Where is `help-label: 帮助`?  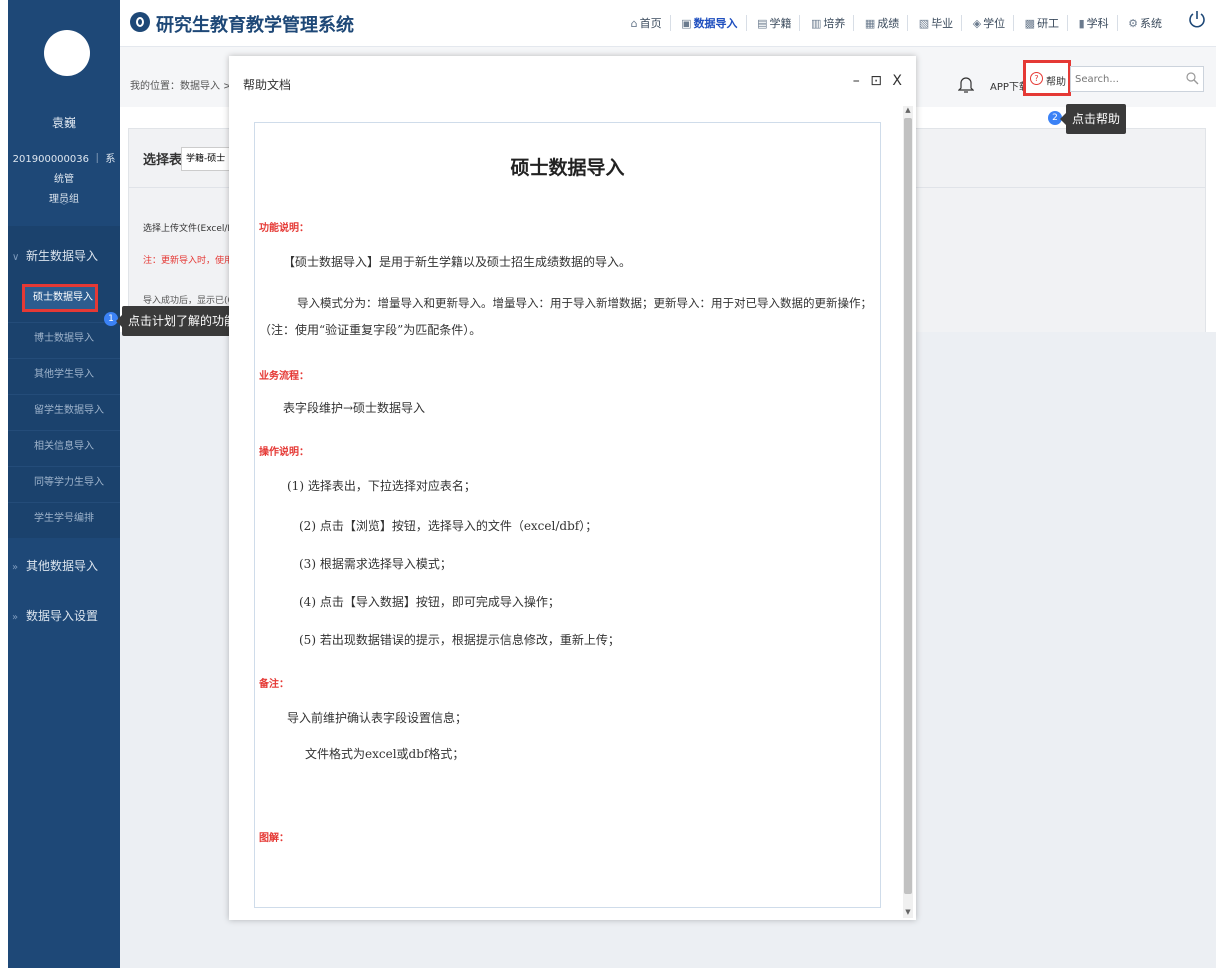
help-label: 帮助 is located at coordinates (1056, 82).